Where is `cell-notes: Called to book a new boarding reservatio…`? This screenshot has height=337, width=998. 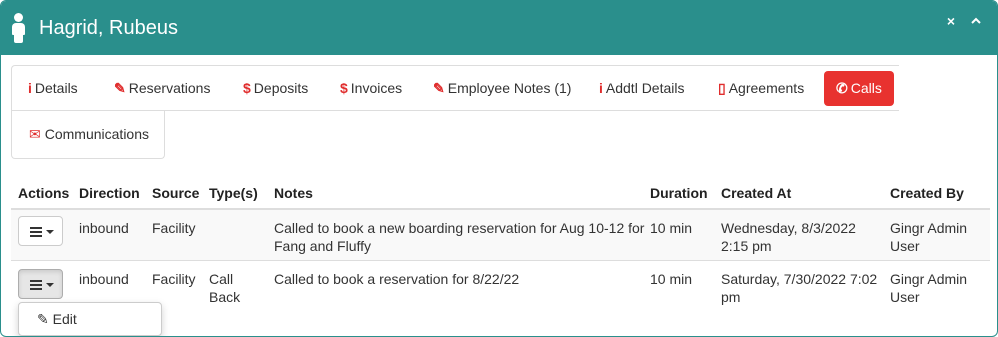
cell-notes: Called to book a new boarding reservatio… is located at coordinates (459, 237).